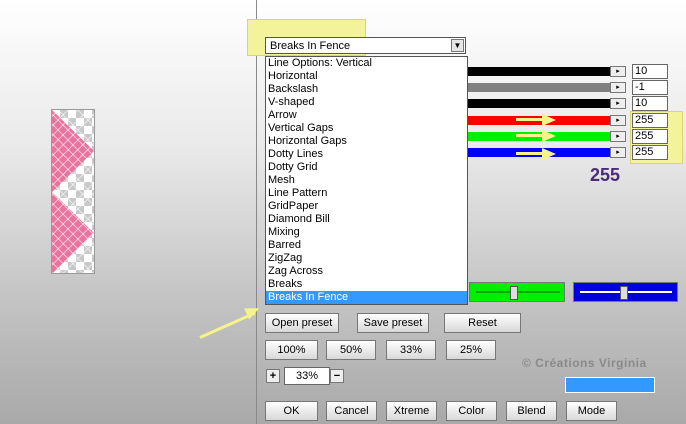 This screenshot has width=686, height=424. What do you see at coordinates (650, 87) in the screenshot?
I see `parameter-value-field: -1` at bounding box center [650, 87].